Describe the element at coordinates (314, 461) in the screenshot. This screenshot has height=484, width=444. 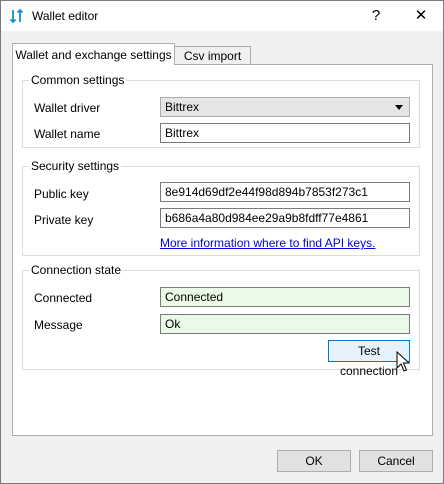
I see `ok-button: OK` at that location.